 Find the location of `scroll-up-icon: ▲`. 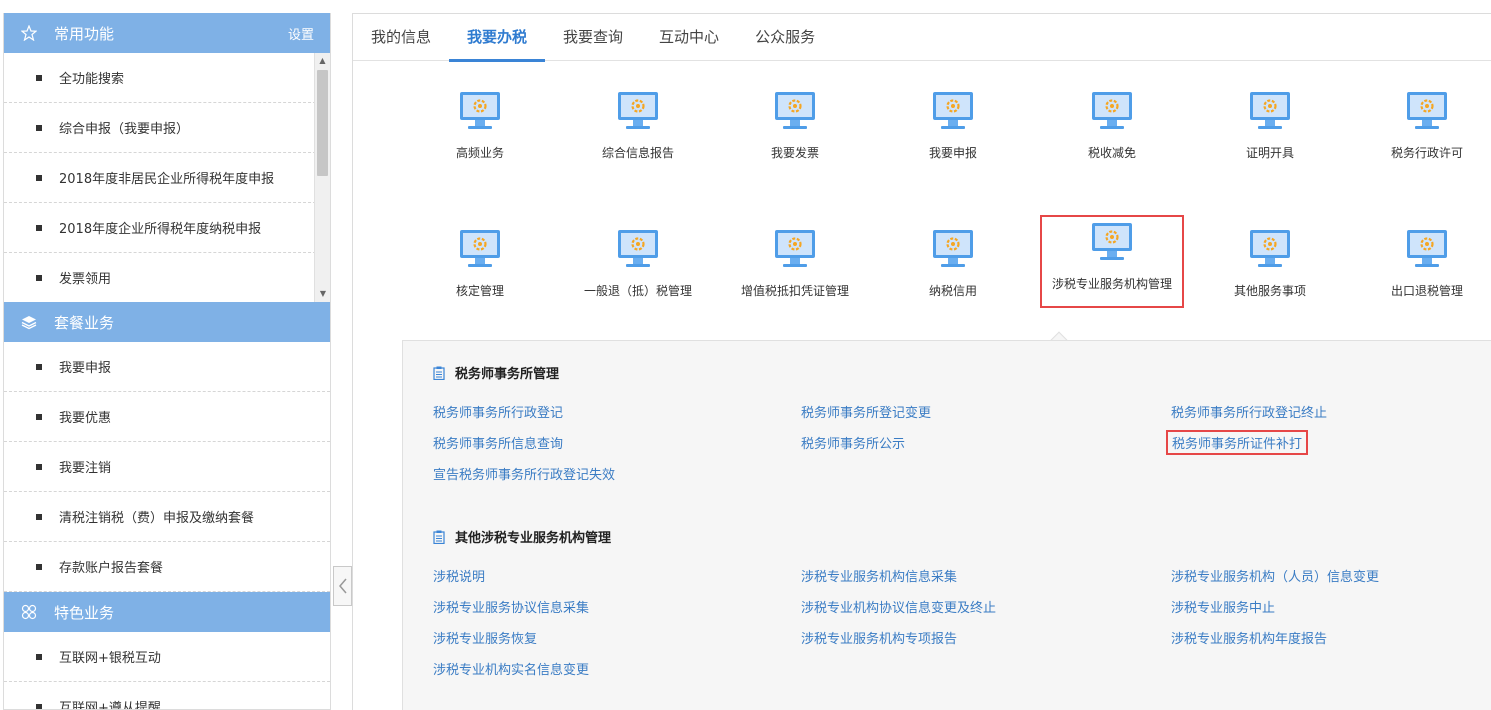

scroll-up-icon: ▲ is located at coordinates (322, 61).